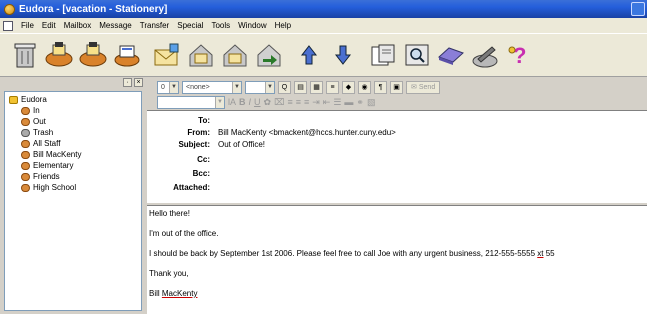 The width and height of the screenshot is (647, 314). What do you see at coordinates (283, 25) in the screenshot?
I see `menu-help: Help` at bounding box center [283, 25].